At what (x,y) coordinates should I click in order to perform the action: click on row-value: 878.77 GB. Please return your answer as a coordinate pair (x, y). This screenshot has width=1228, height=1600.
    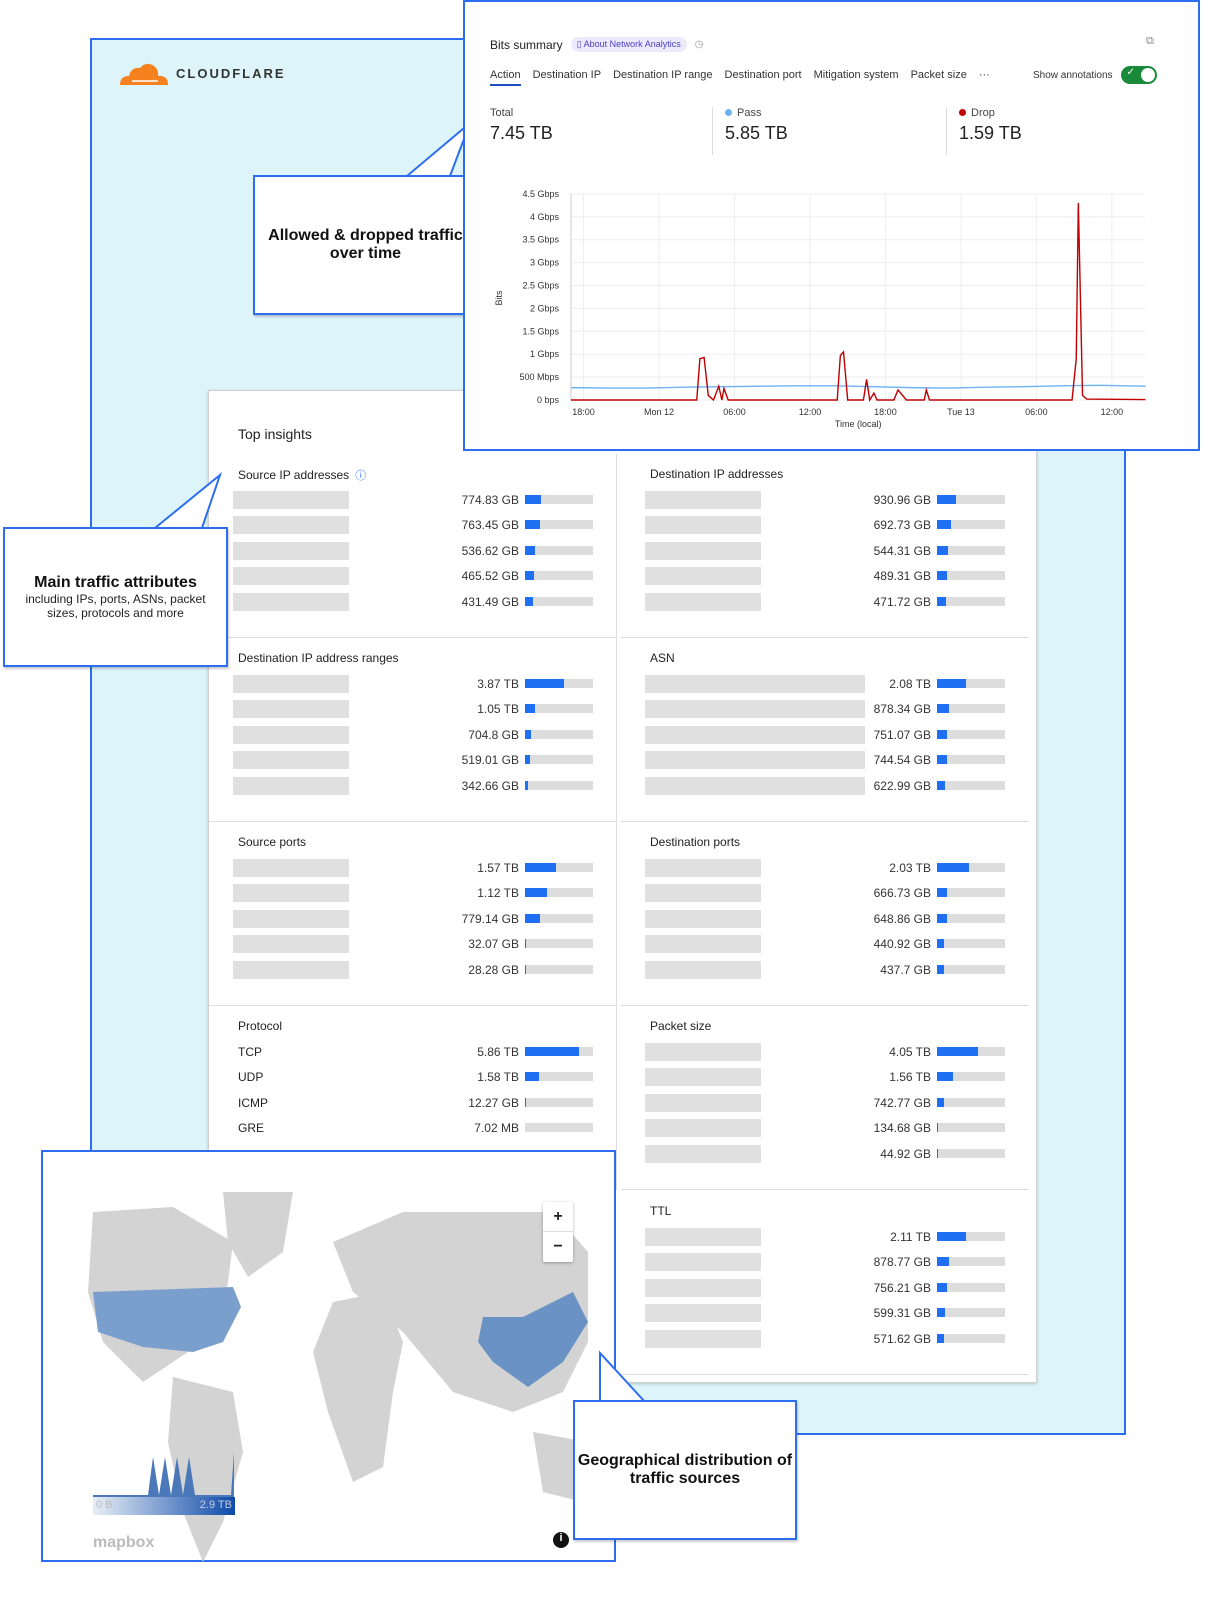
    Looking at the image, I should click on (902, 1262).